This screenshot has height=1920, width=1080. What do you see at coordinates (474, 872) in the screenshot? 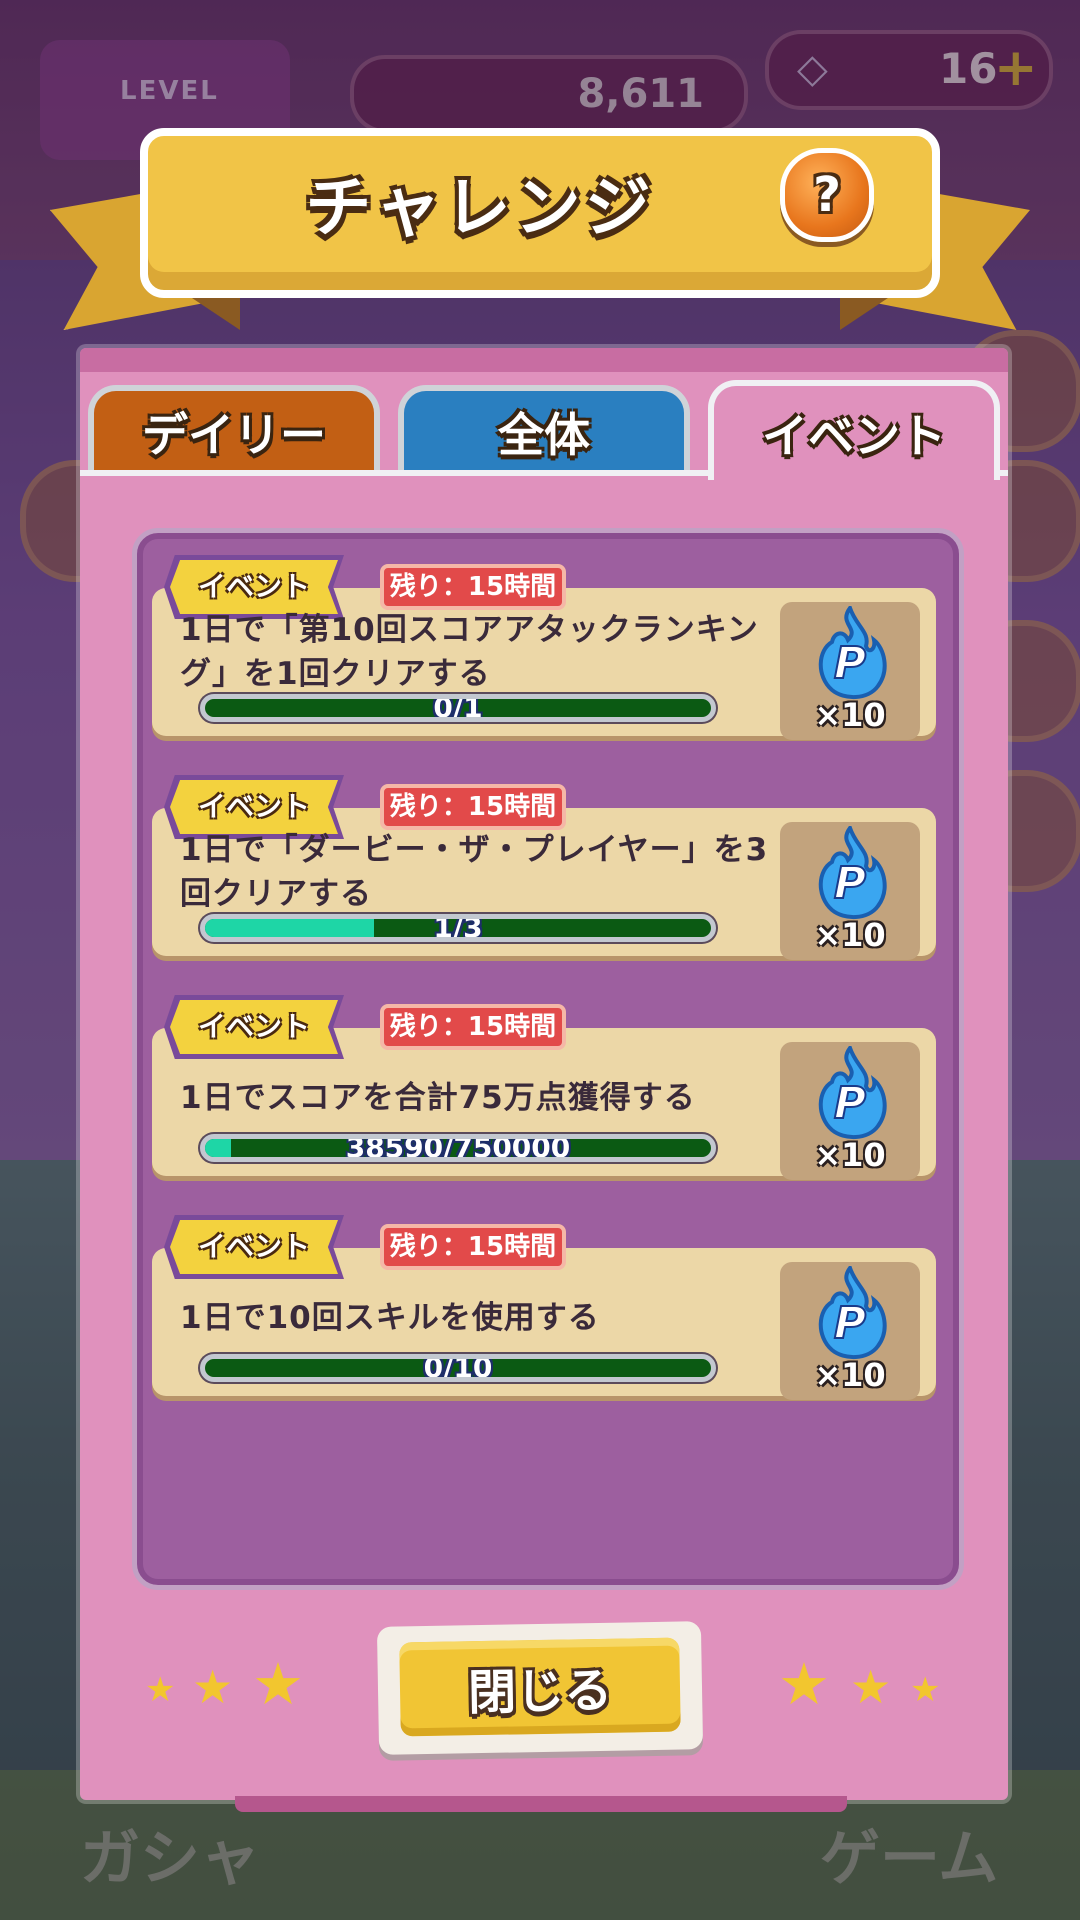
I see `challenge-title: 1日で「ダービー・ザ・プレイヤー」を3回クリアする` at bounding box center [474, 872].